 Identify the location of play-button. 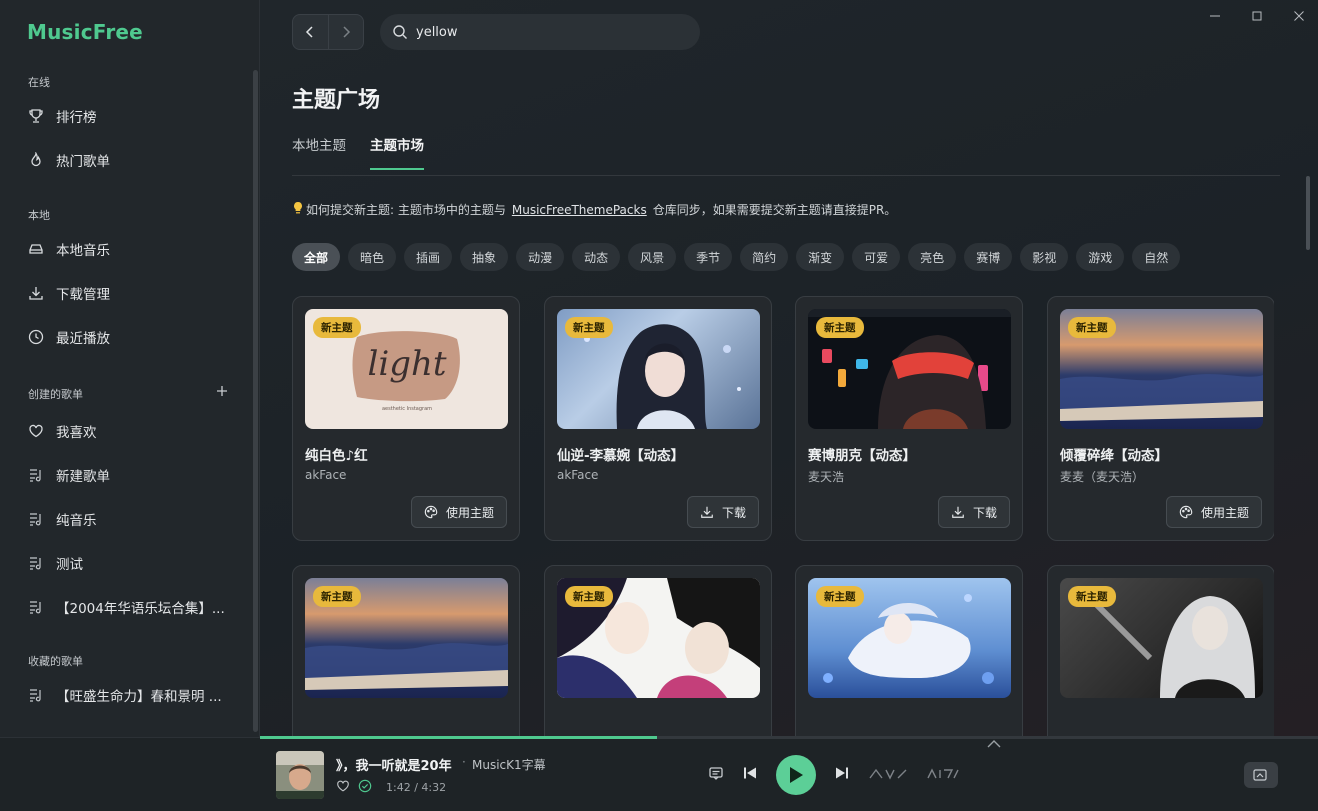
(796, 775).